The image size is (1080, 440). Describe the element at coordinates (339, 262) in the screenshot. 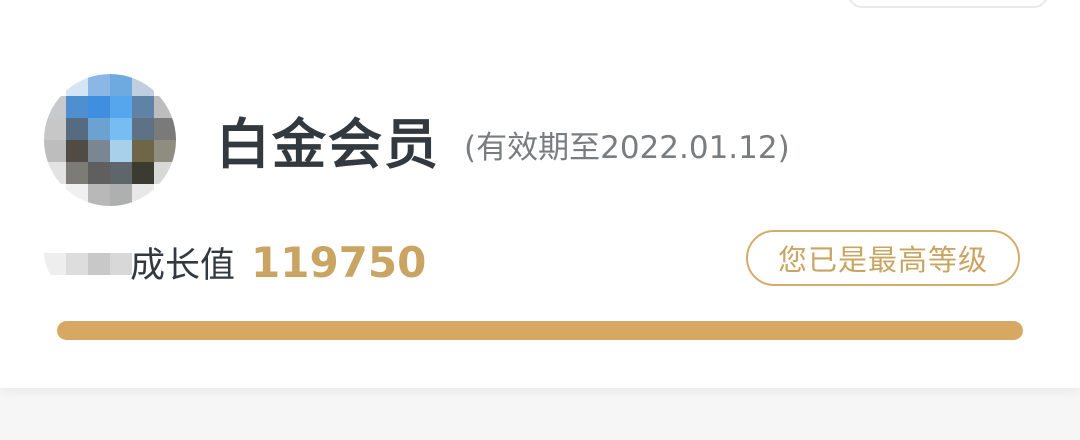

I see `growth-value: 119750` at that location.